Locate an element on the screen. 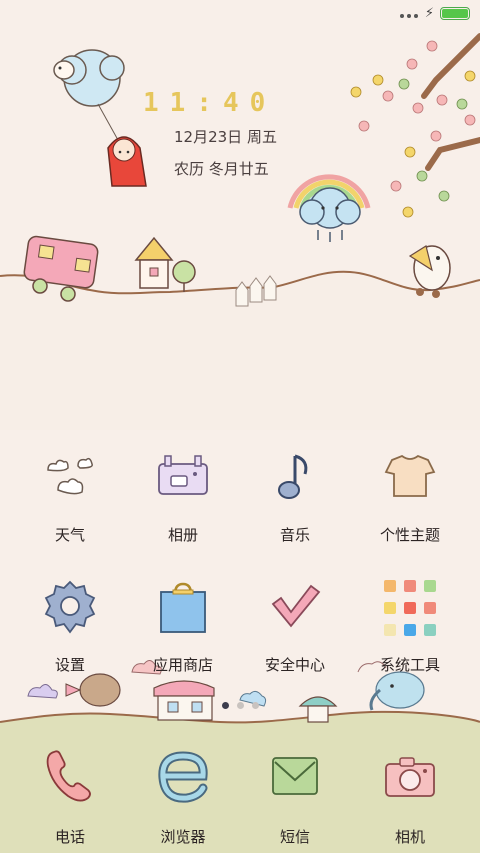 Image resolution: width=480 pixels, height=853 pixels. lunar-date: 农历 冬月廿五 is located at coordinates (221, 169).